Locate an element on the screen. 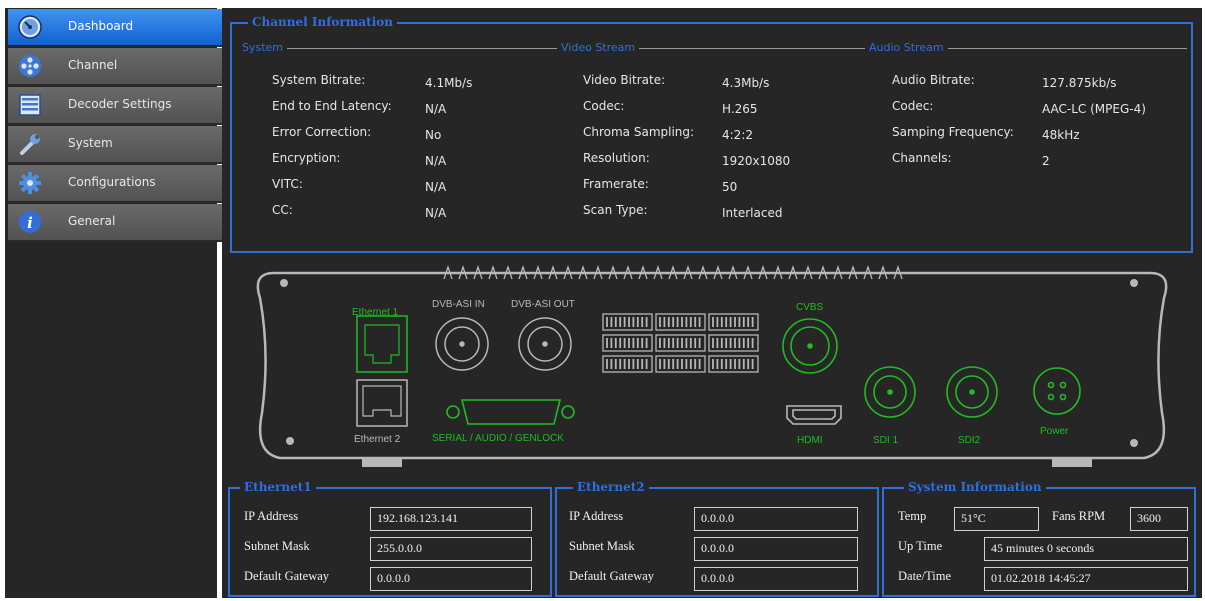  info-value: 127.875kb/s is located at coordinates (1079, 83).